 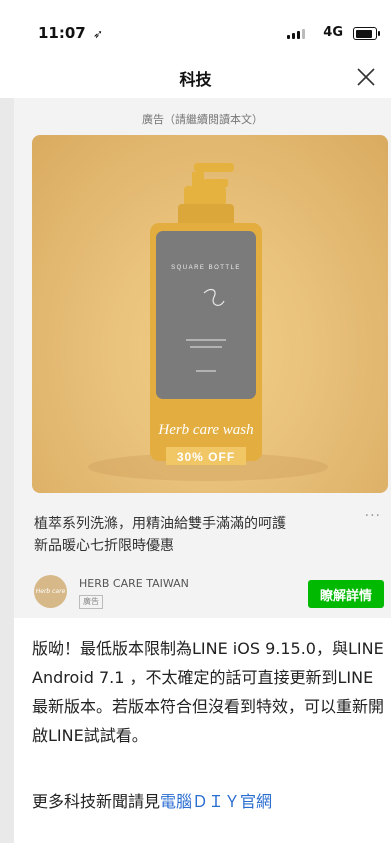 I want to click on page-title: 科技, so click(x=195, y=79).